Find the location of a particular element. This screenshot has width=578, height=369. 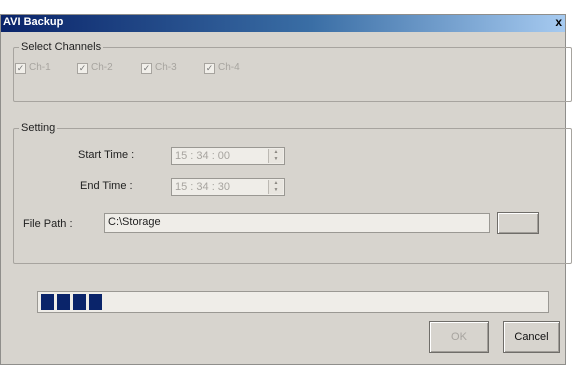

file-path-value: C:\Storage is located at coordinates (134, 222).